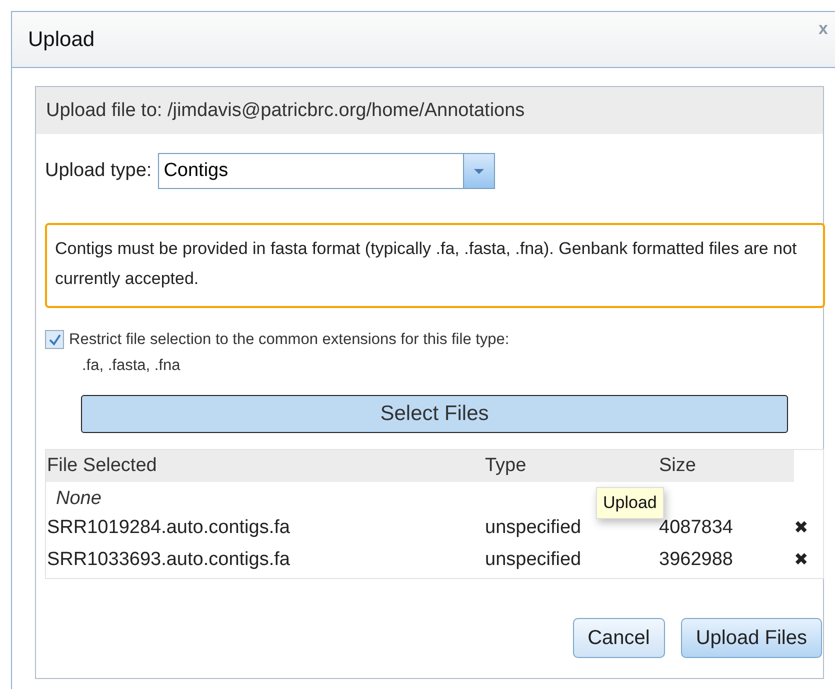 The width and height of the screenshot is (835, 689). Describe the element at coordinates (696, 528) in the screenshot. I see `file-size-cell-text: 4087834` at that location.